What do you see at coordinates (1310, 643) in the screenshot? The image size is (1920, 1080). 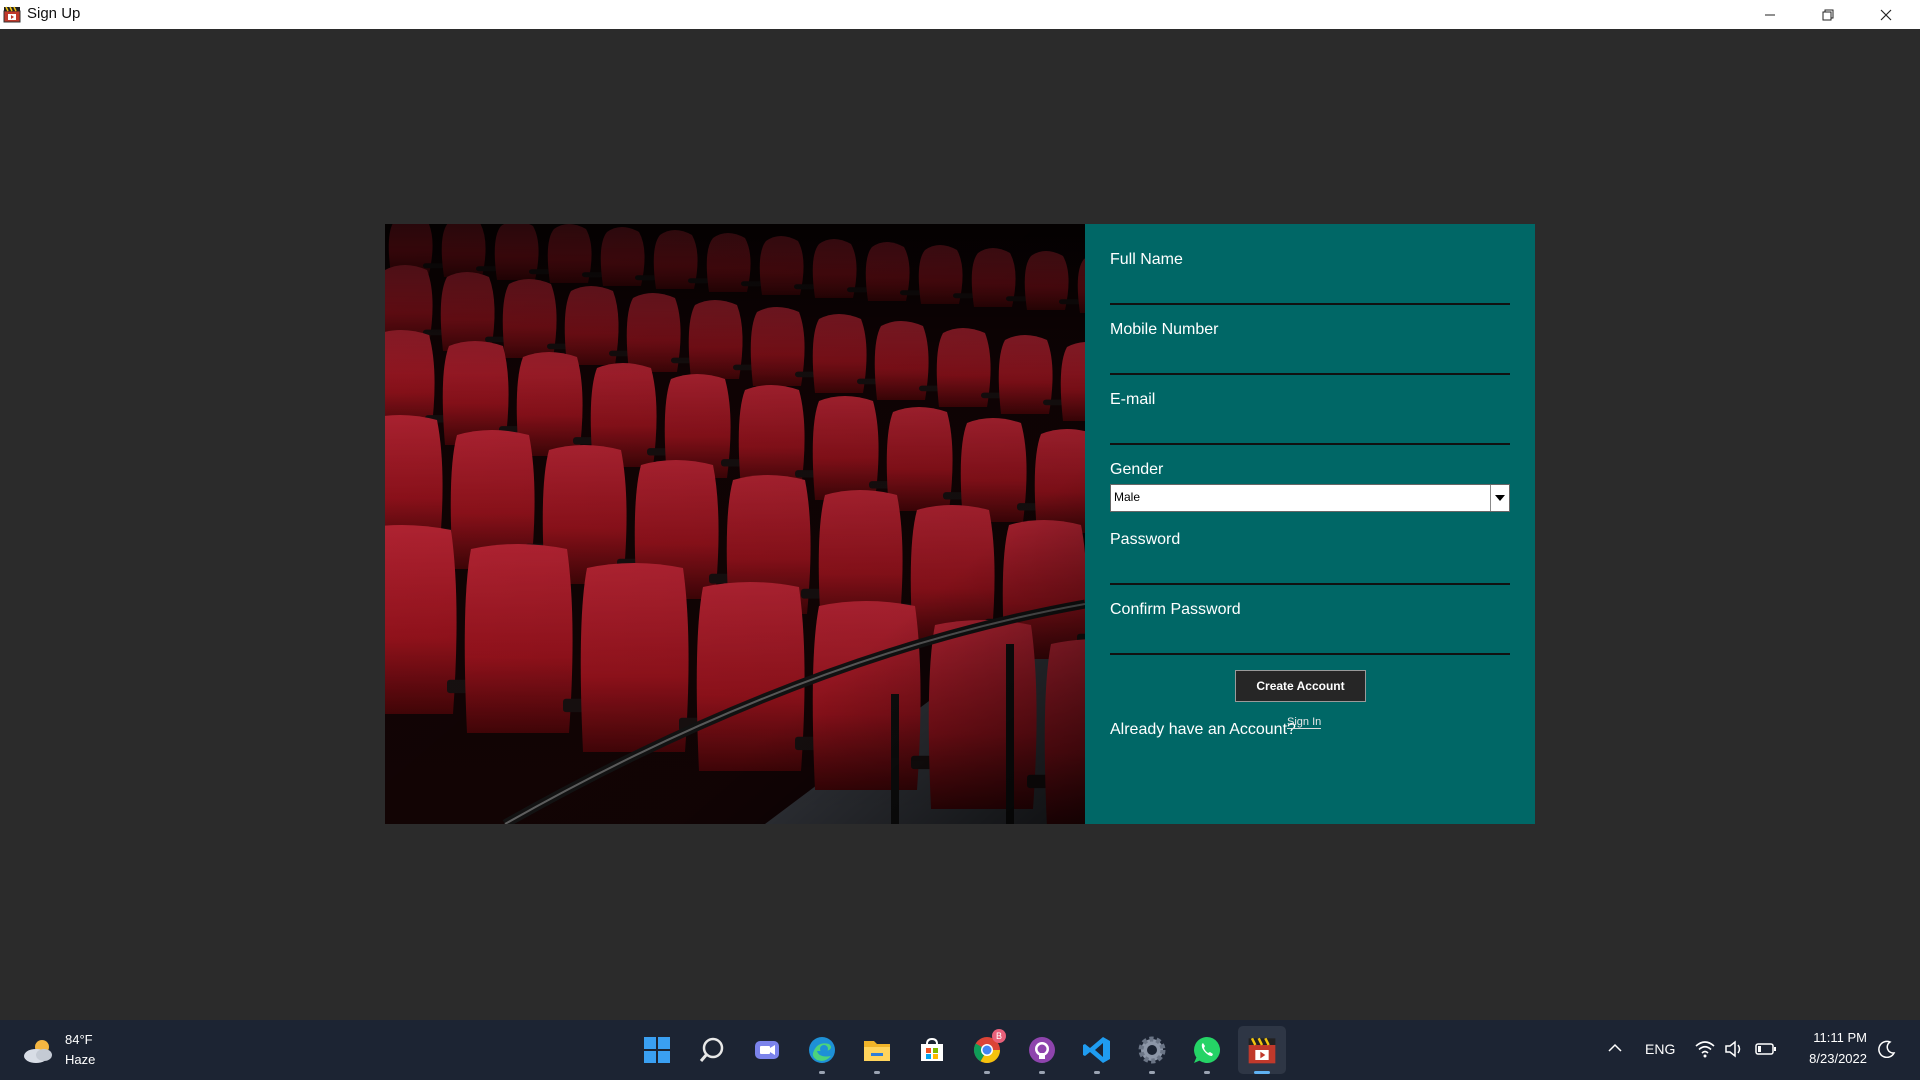 I see `confirm-password-input` at bounding box center [1310, 643].